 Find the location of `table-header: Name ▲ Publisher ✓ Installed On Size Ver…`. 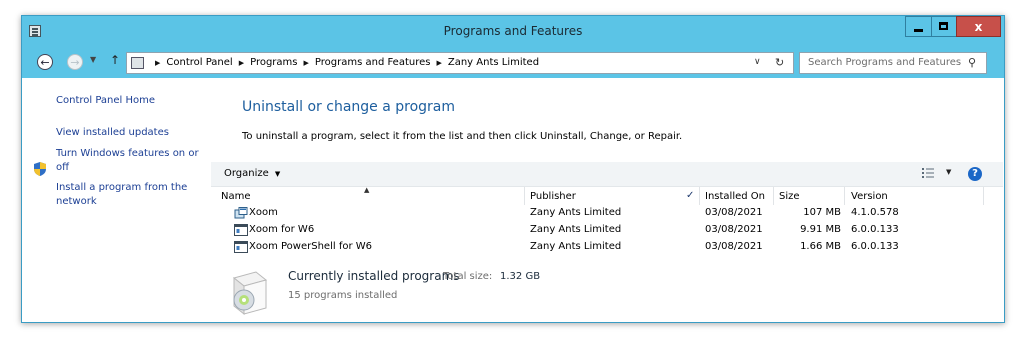

table-header: Name ▲ Publisher ✓ Installed On Size Ver… is located at coordinates (607, 195).